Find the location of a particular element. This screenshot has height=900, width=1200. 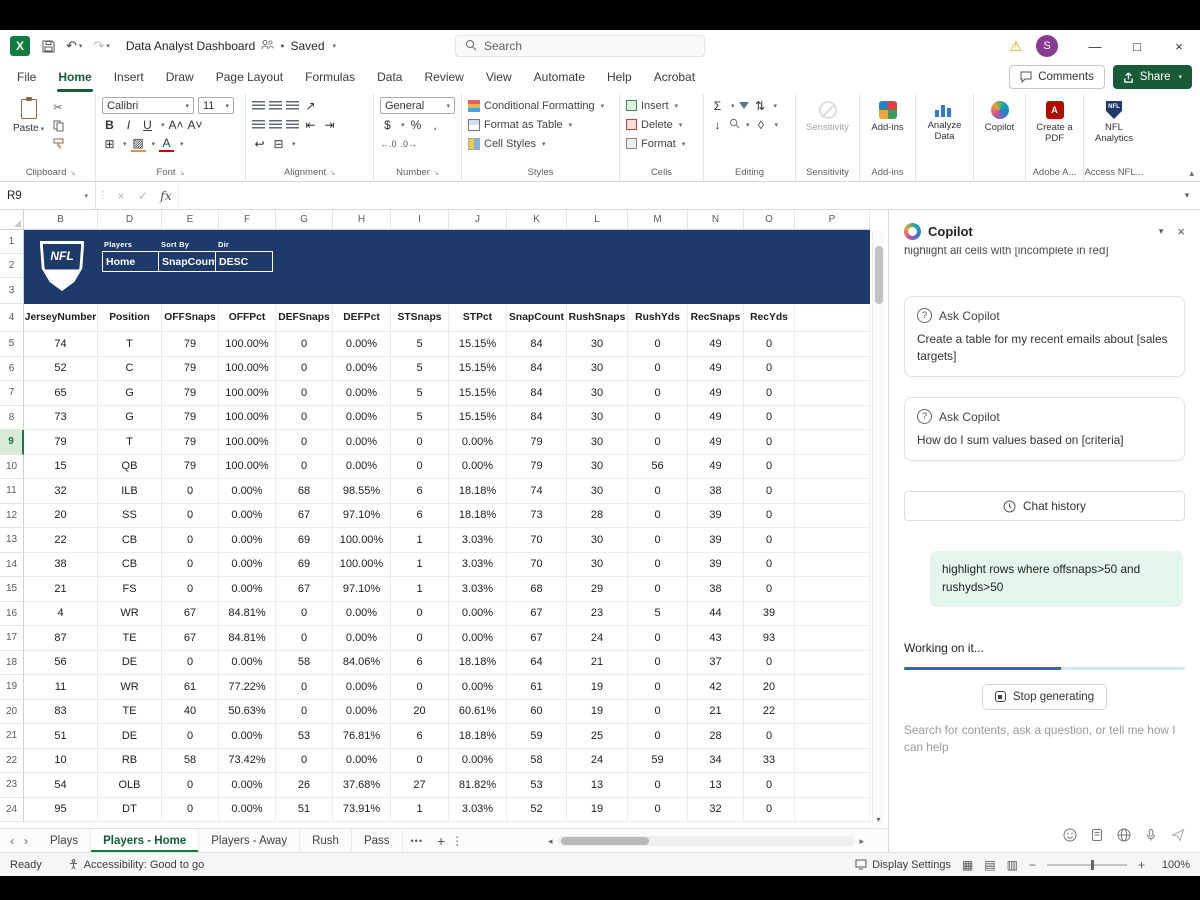

row-header-6: 6 is located at coordinates (12, 368).